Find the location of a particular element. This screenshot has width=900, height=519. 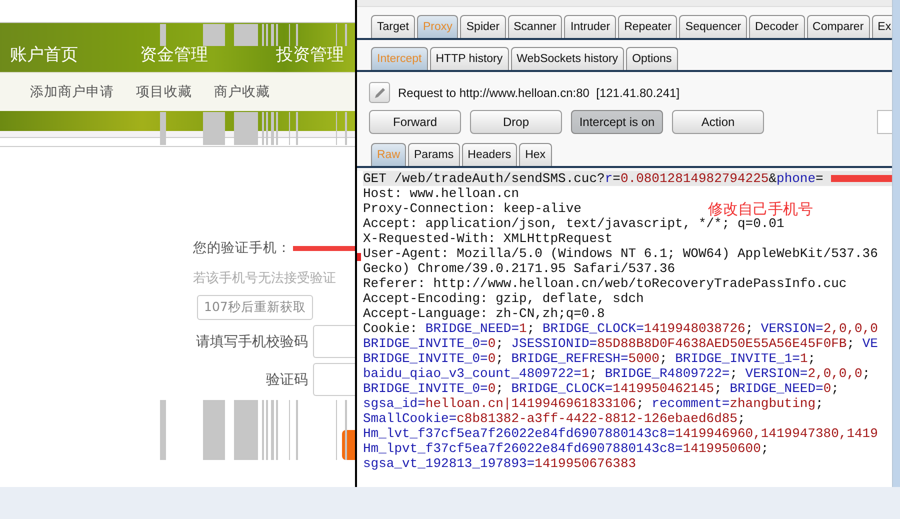

tool-tab: Comparer is located at coordinates (838, 26).